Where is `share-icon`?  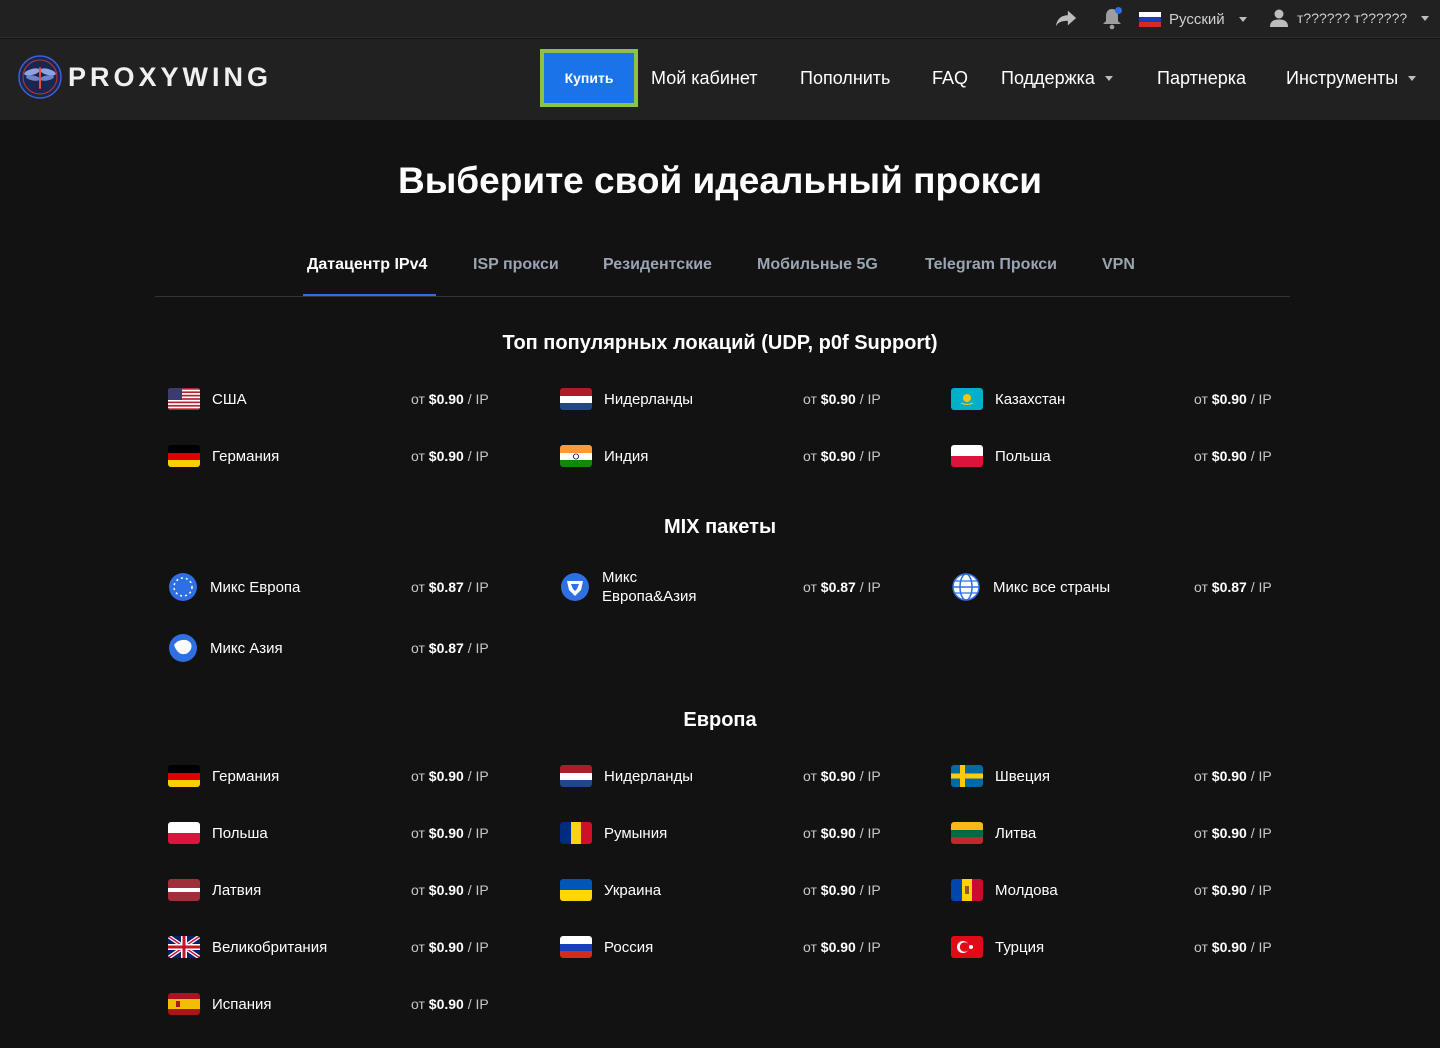
share-icon is located at coordinates (1066, 18).